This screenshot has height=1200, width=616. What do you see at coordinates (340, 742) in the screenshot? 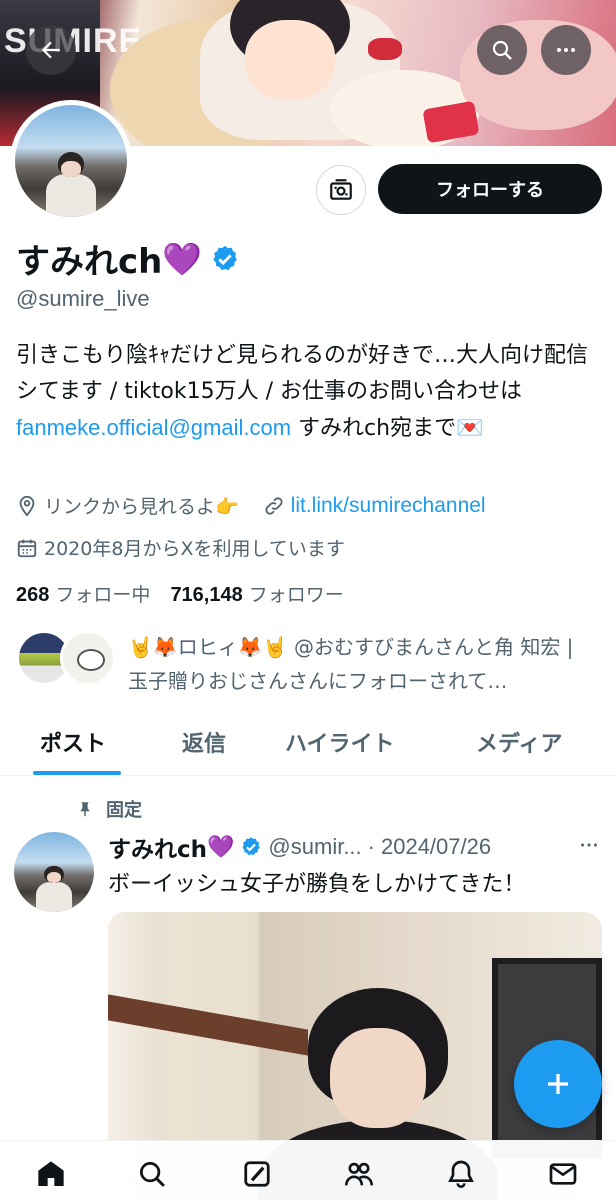
I see `tab-highlights: ハイライト` at bounding box center [340, 742].